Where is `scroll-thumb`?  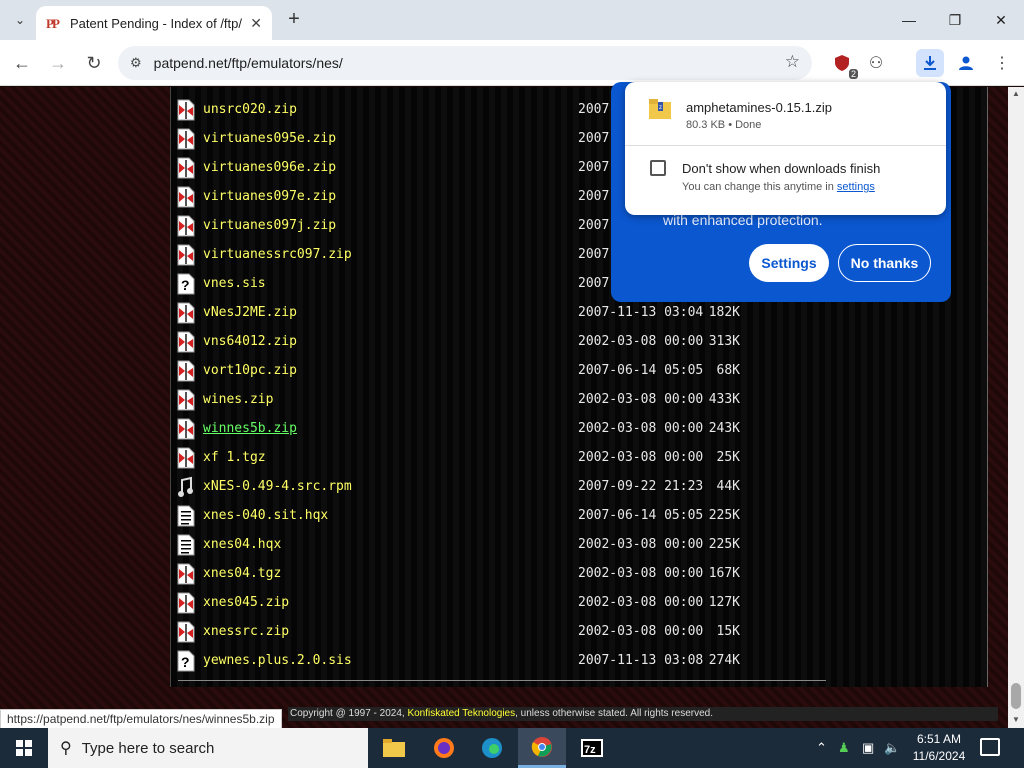
scroll-thumb is located at coordinates (1016, 696).